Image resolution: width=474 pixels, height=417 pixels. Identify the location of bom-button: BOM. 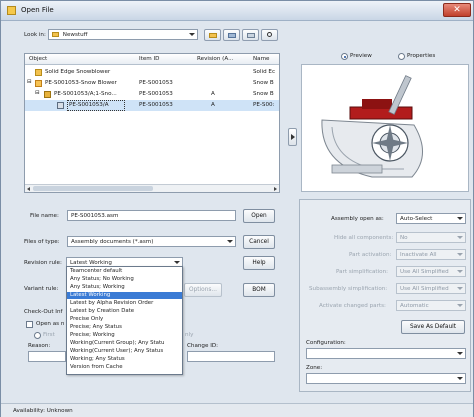
(259, 290).